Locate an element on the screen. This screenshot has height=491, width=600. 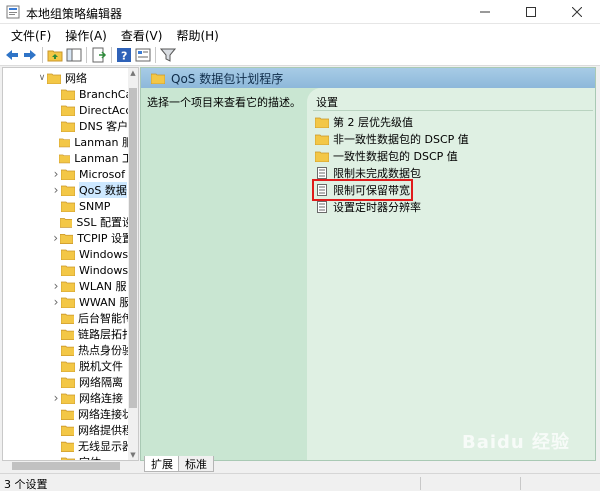
tree-item: › 网络连接 is located at coordinates (68, 398).